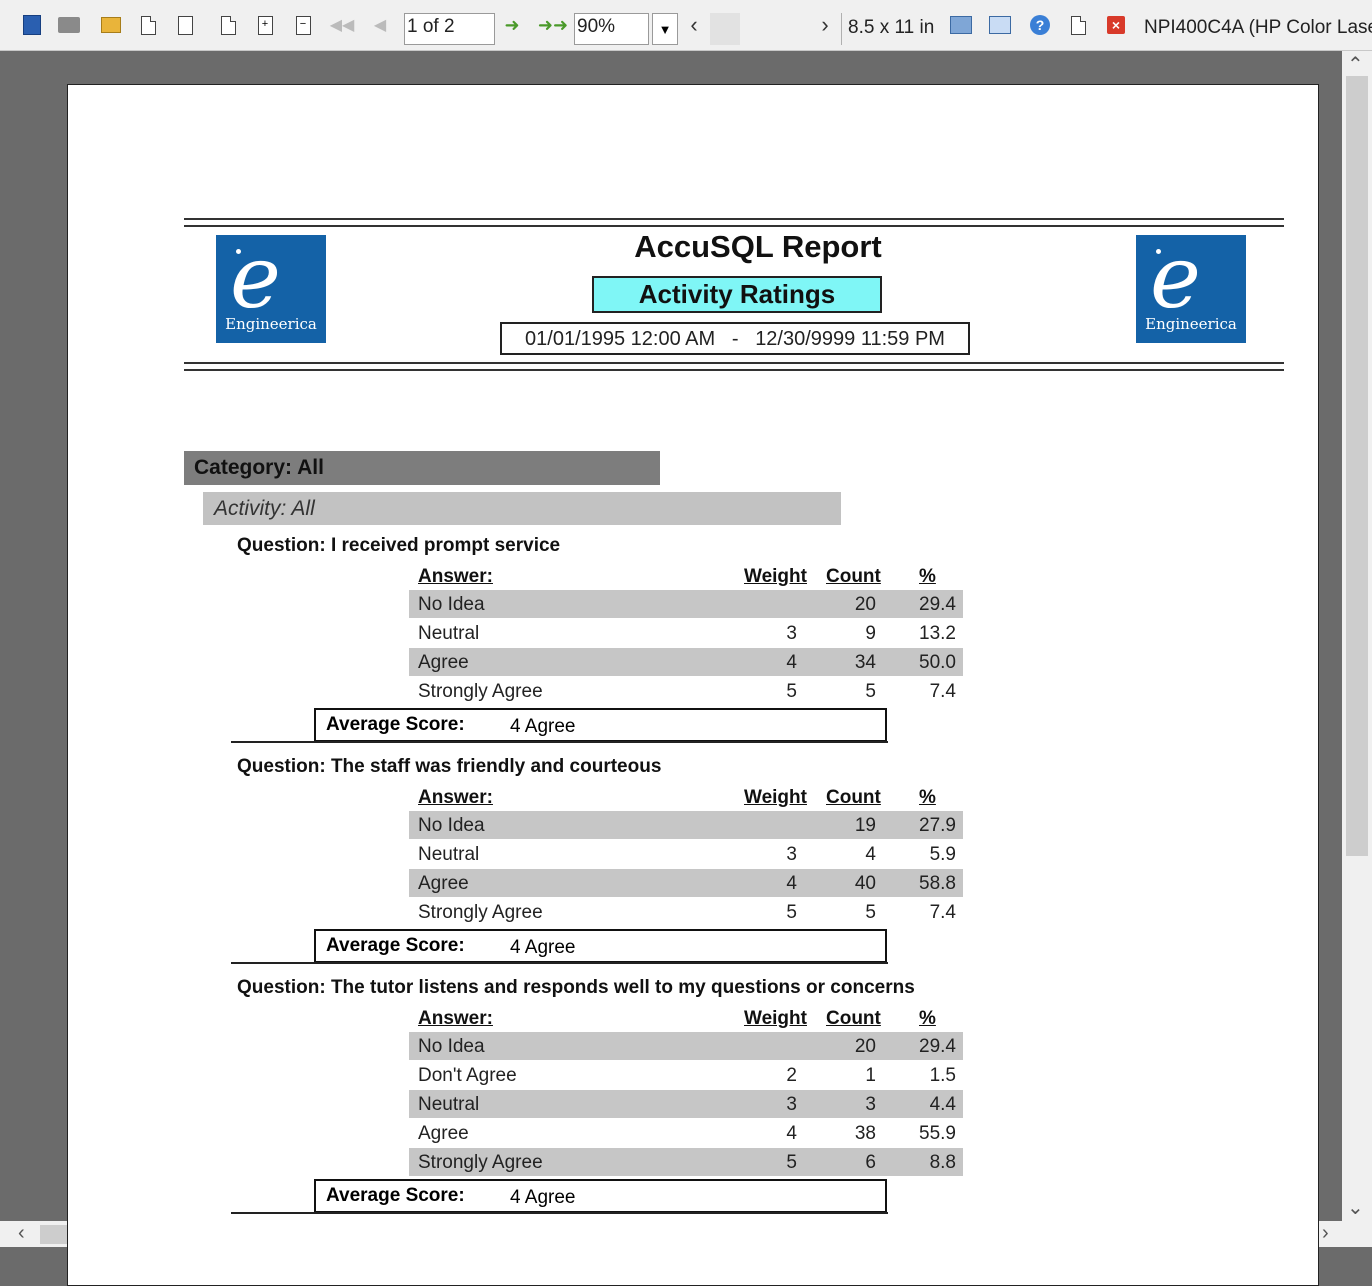 The image size is (1372, 1286). I want to click on percent-cell: 1.5, so click(942, 1075).